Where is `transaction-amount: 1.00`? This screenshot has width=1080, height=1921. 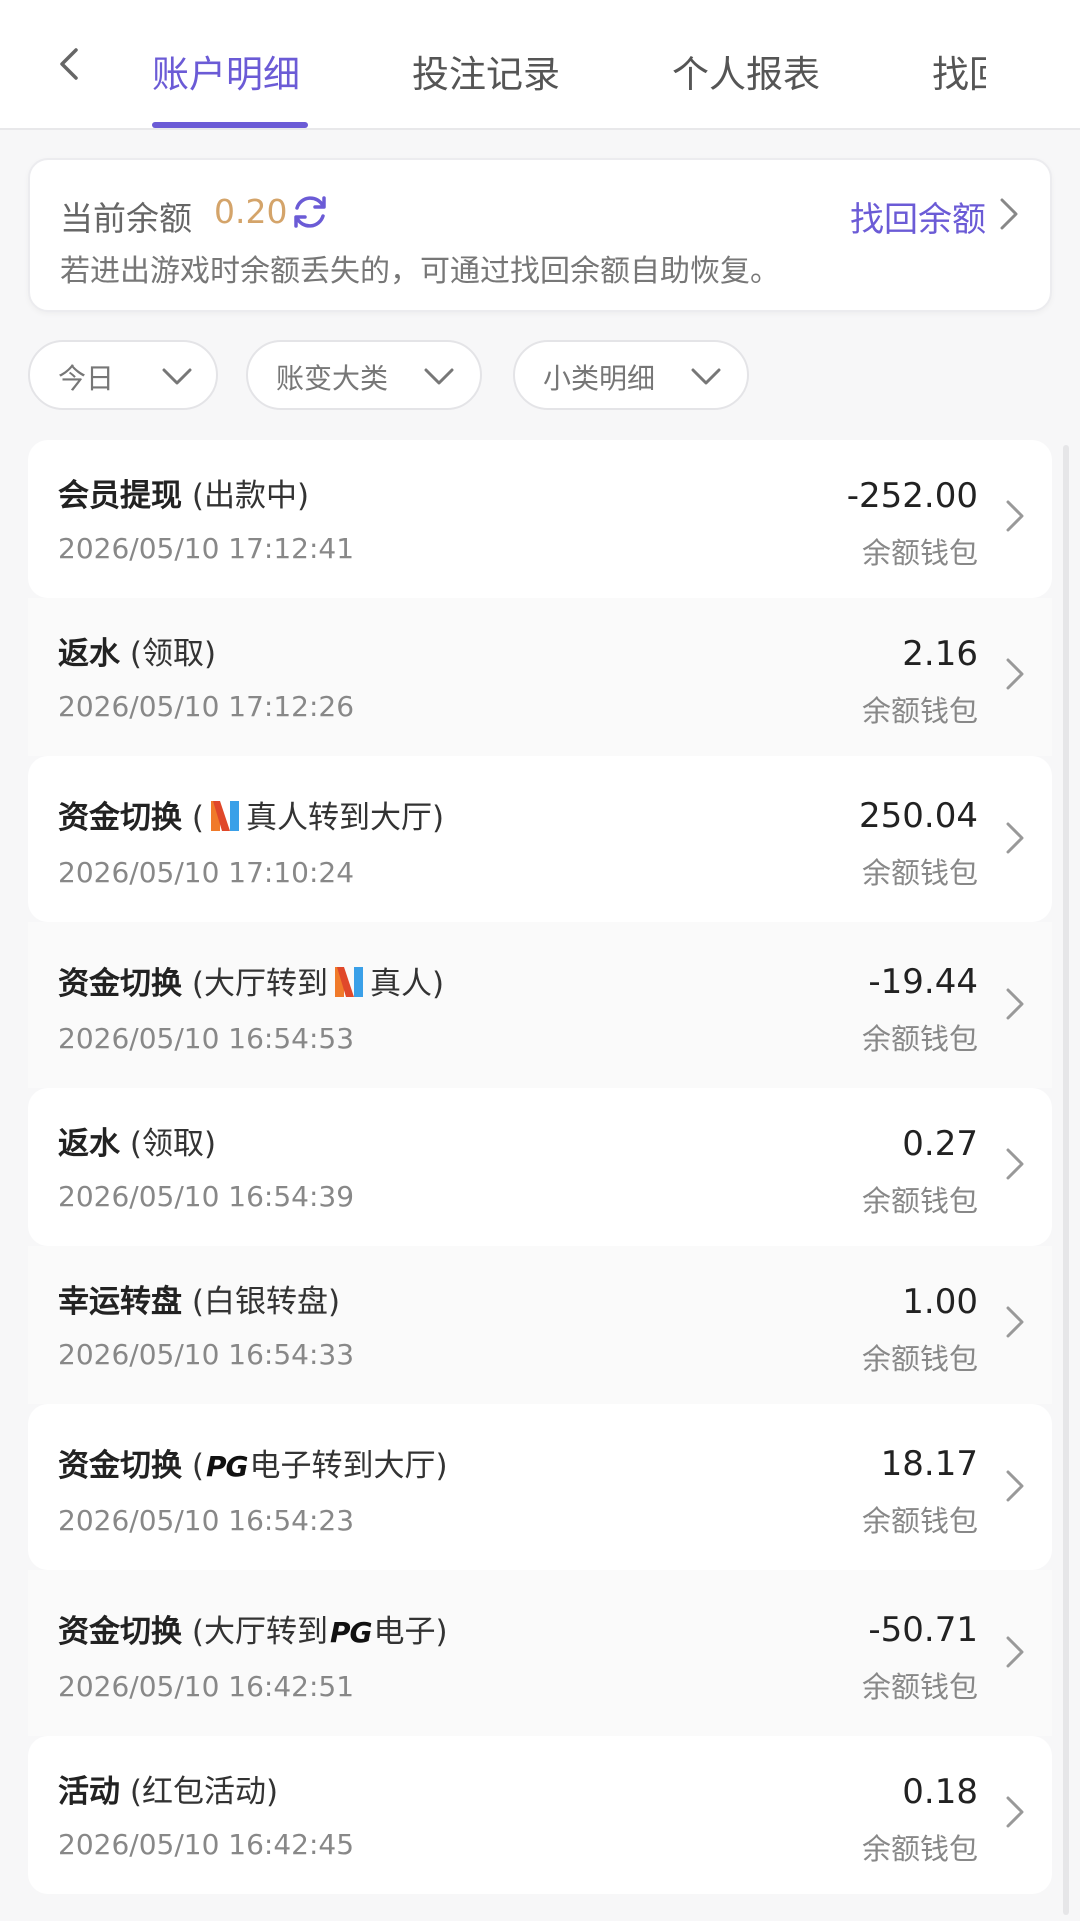
transaction-amount: 1.00 is located at coordinates (940, 1302).